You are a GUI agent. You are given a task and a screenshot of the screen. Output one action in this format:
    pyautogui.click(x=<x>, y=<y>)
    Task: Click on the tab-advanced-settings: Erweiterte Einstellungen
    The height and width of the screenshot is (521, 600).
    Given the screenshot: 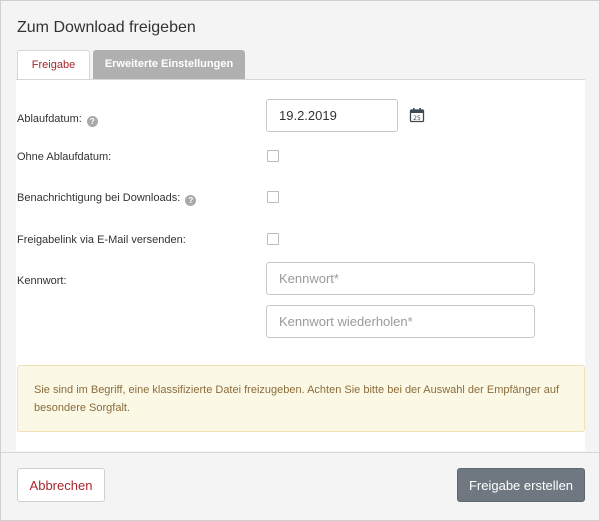 What is the action you would take?
    pyautogui.click(x=169, y=64)
    